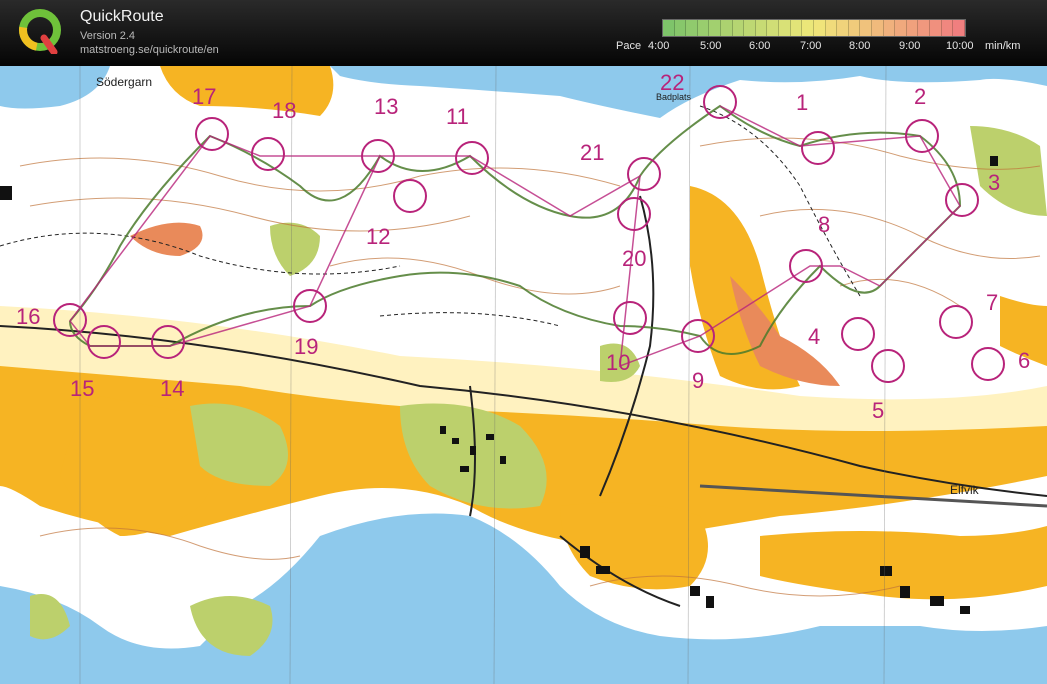 Image resolution: width=1047 pixels, height=684 pixels. What do you see at coordinates (40, 31) in the screenshot?
I see `quickroute-logo-icon` at bounding box center [40, 31].